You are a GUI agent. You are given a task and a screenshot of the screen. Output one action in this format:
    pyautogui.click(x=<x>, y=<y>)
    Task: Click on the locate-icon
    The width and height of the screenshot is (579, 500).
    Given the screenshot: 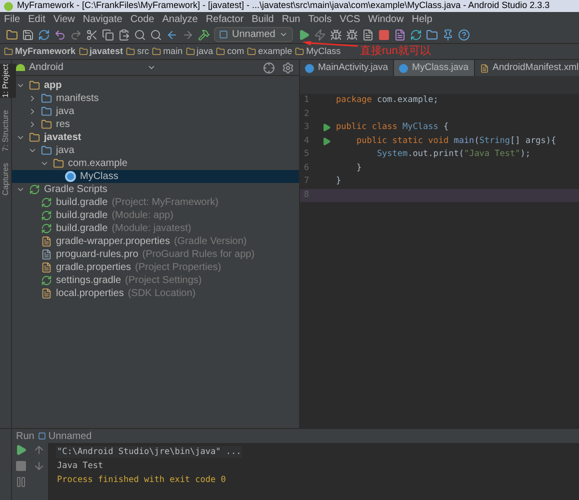 What is the action you would take?
    pyautogui.click(x=268, y=67)
    